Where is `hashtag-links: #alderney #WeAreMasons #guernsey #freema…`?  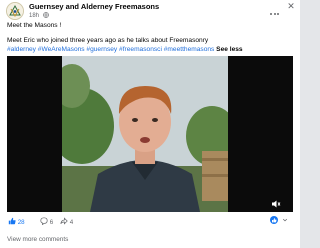
hashtag-links: #alderney #WeAreMasons #guernsey #freema… is located at coordinates (110, 49).